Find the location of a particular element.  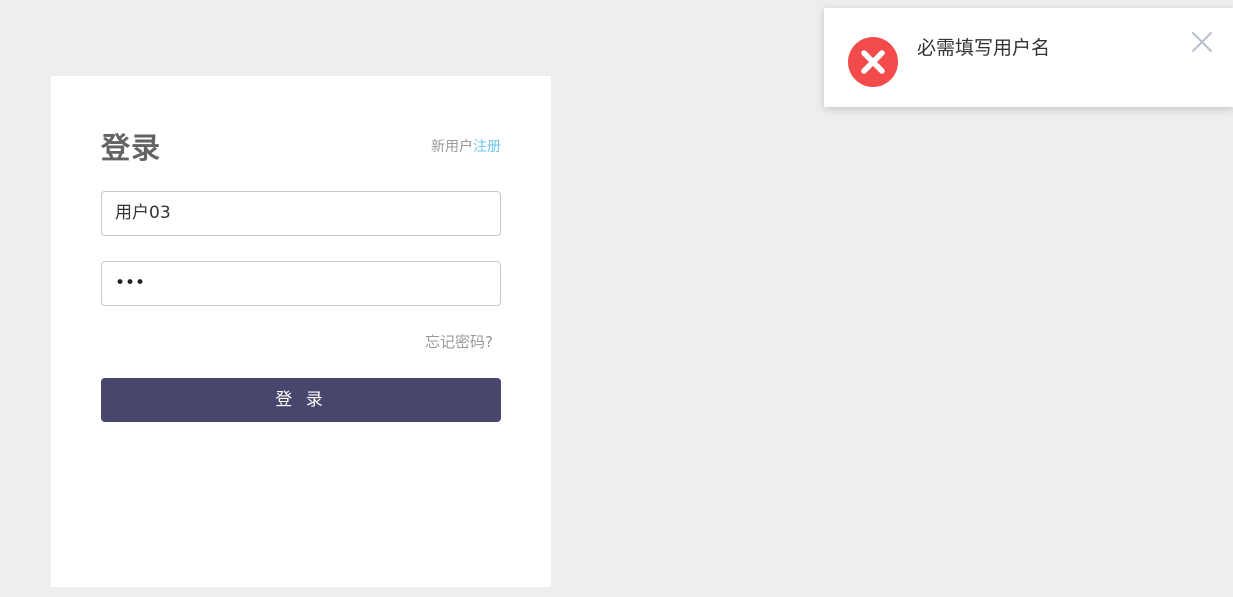

error-toast: 必需填写用户名 is located at coordinates (1028, 57).